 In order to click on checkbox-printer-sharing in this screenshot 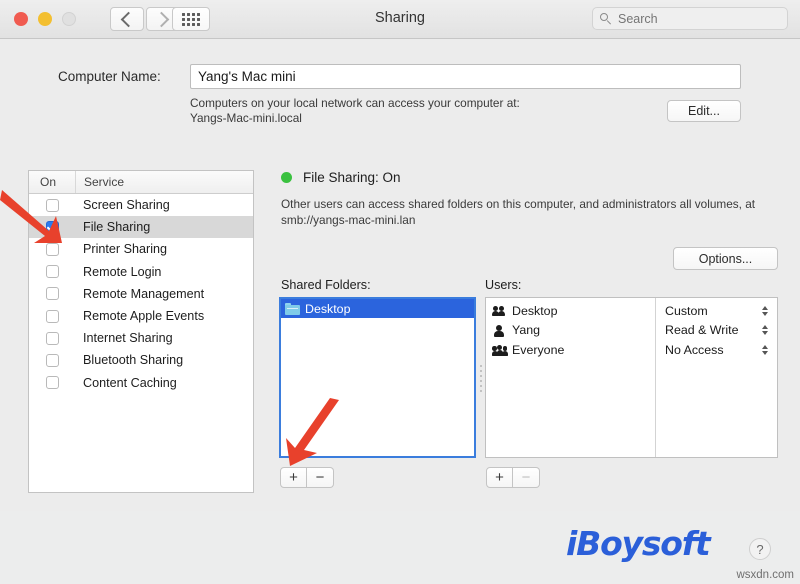, I will do `click(52, 249)`.